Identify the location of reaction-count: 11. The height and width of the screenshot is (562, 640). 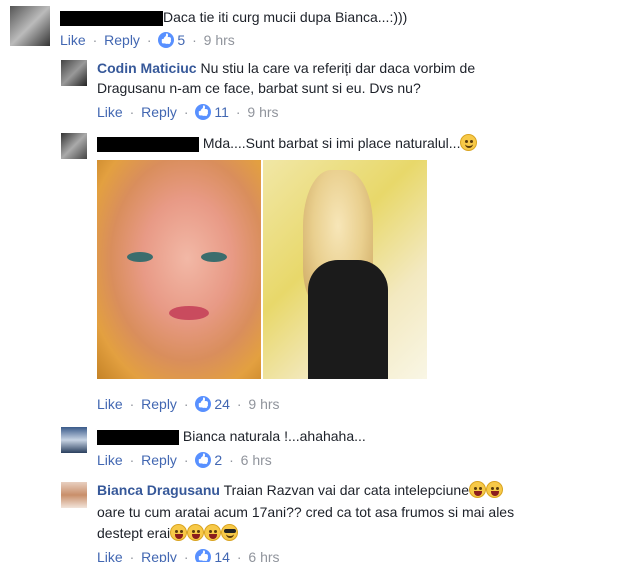
(221, 112).